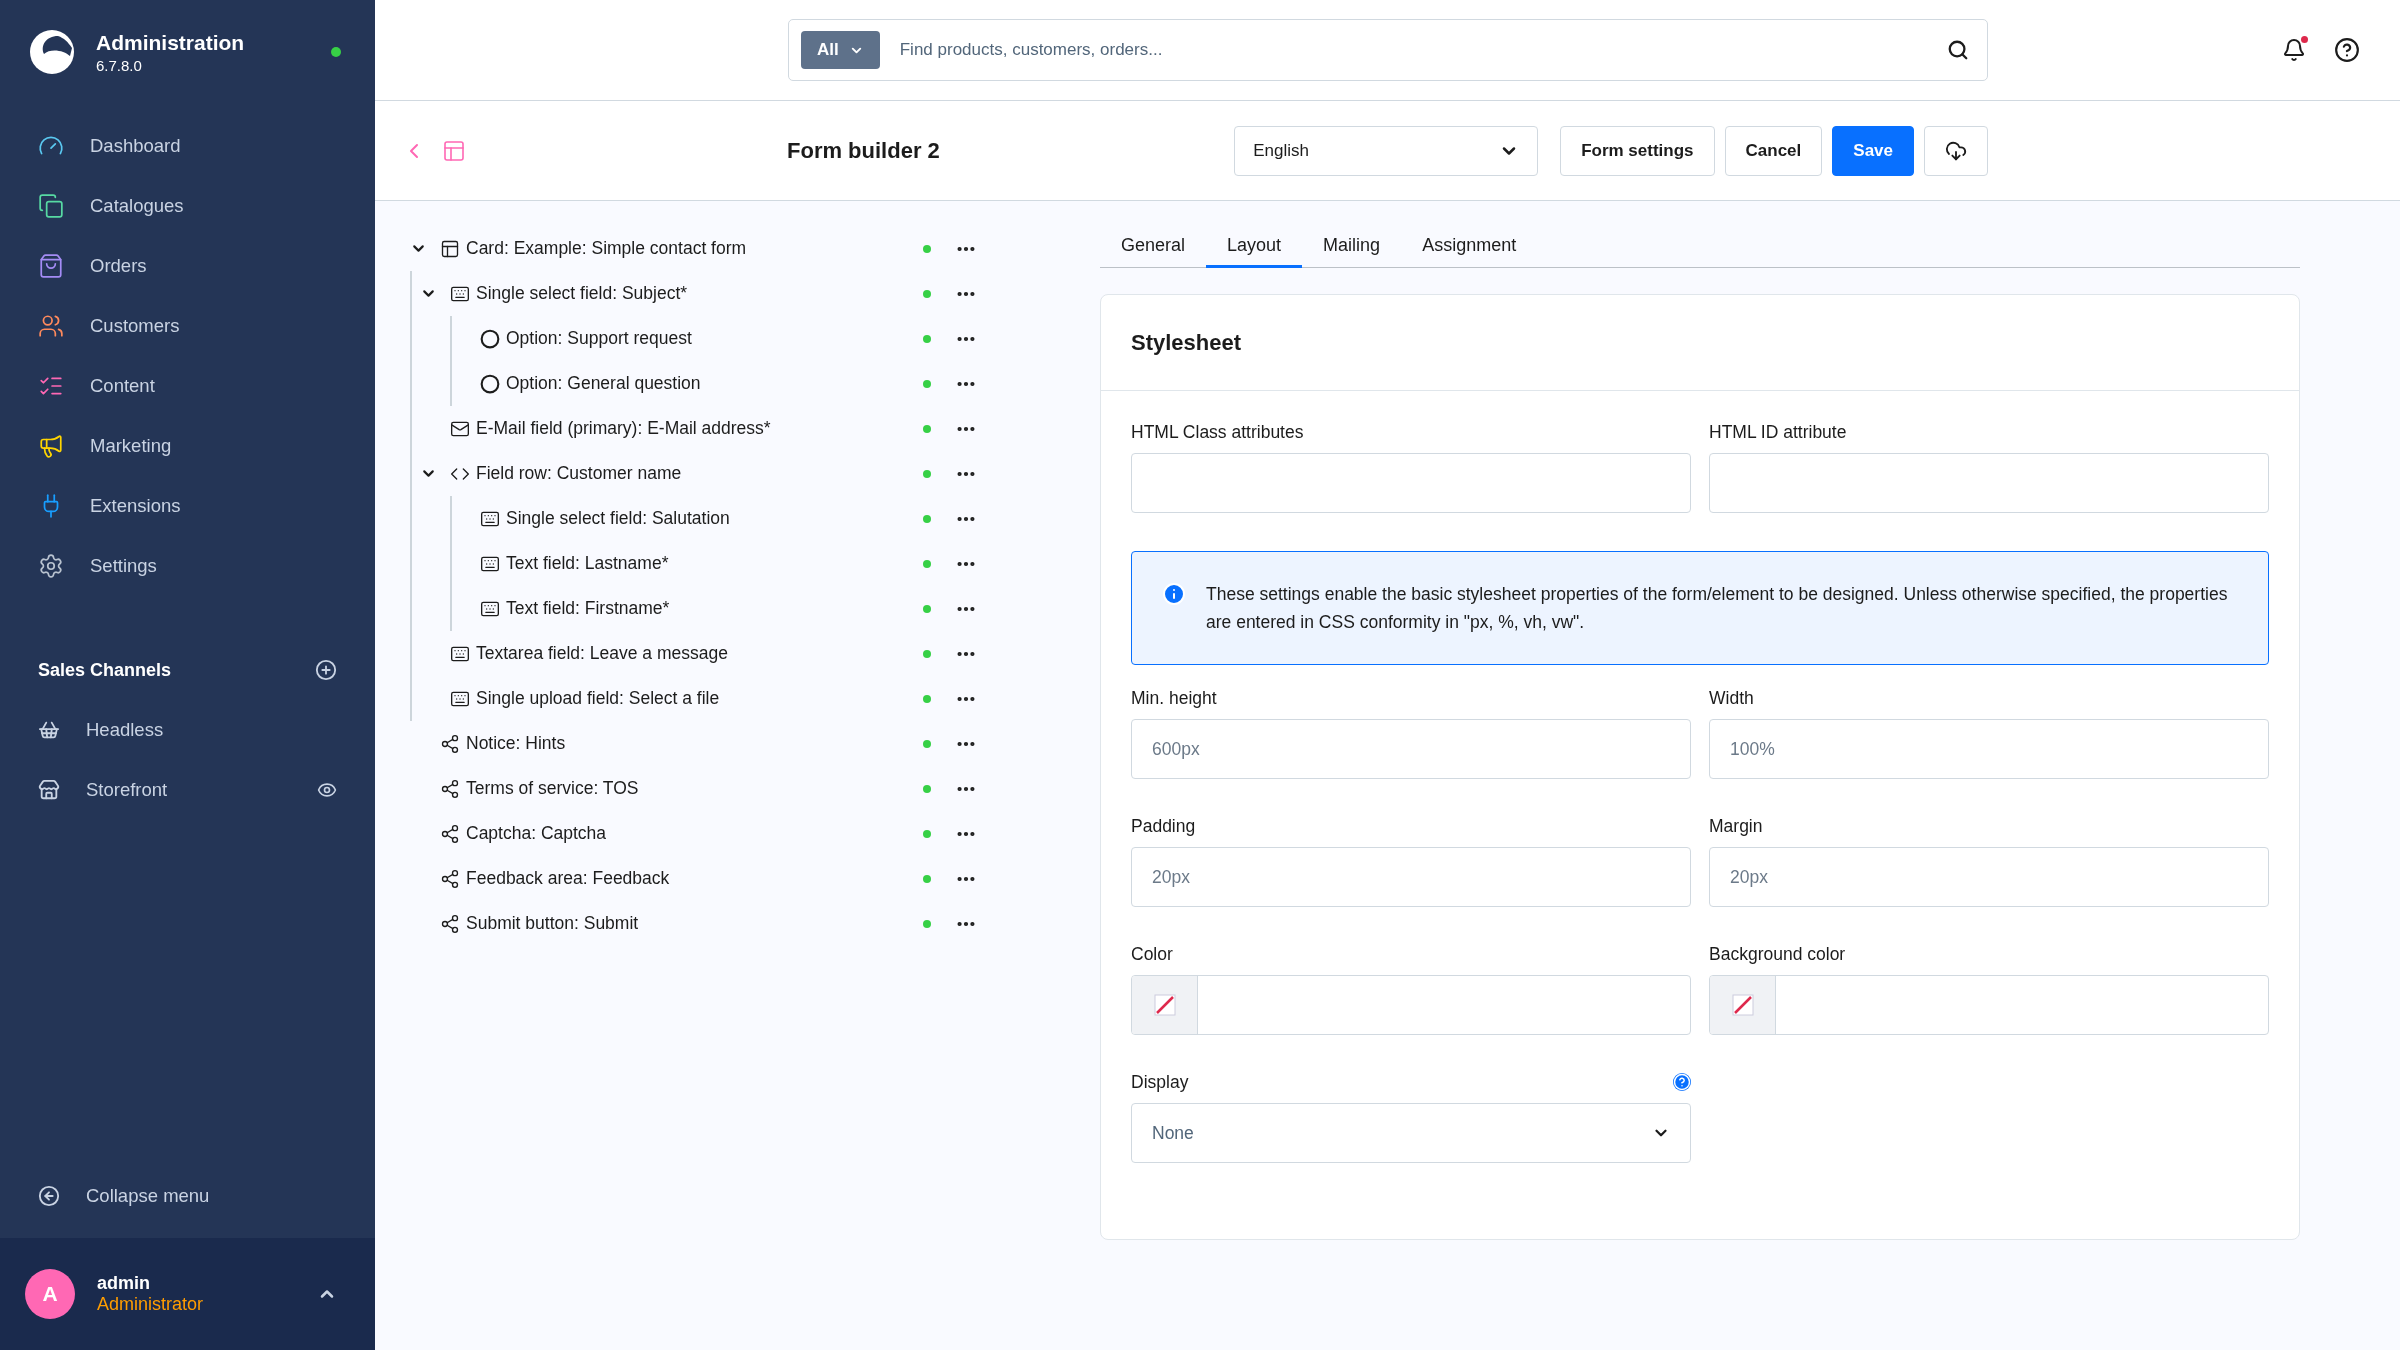 The width and height of the screenshot is (2400, 1350). Describe the element at coordinates (1153, 247) in the screenshot. I see `tab: General` at that location.